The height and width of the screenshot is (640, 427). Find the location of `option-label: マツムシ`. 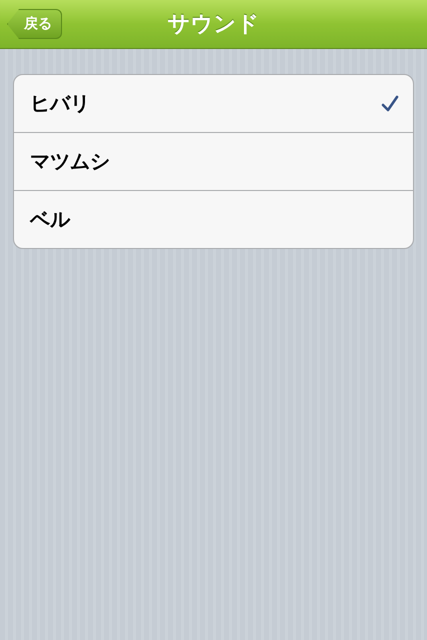

option-label: マツムシ is located at coordinates (70, 161).